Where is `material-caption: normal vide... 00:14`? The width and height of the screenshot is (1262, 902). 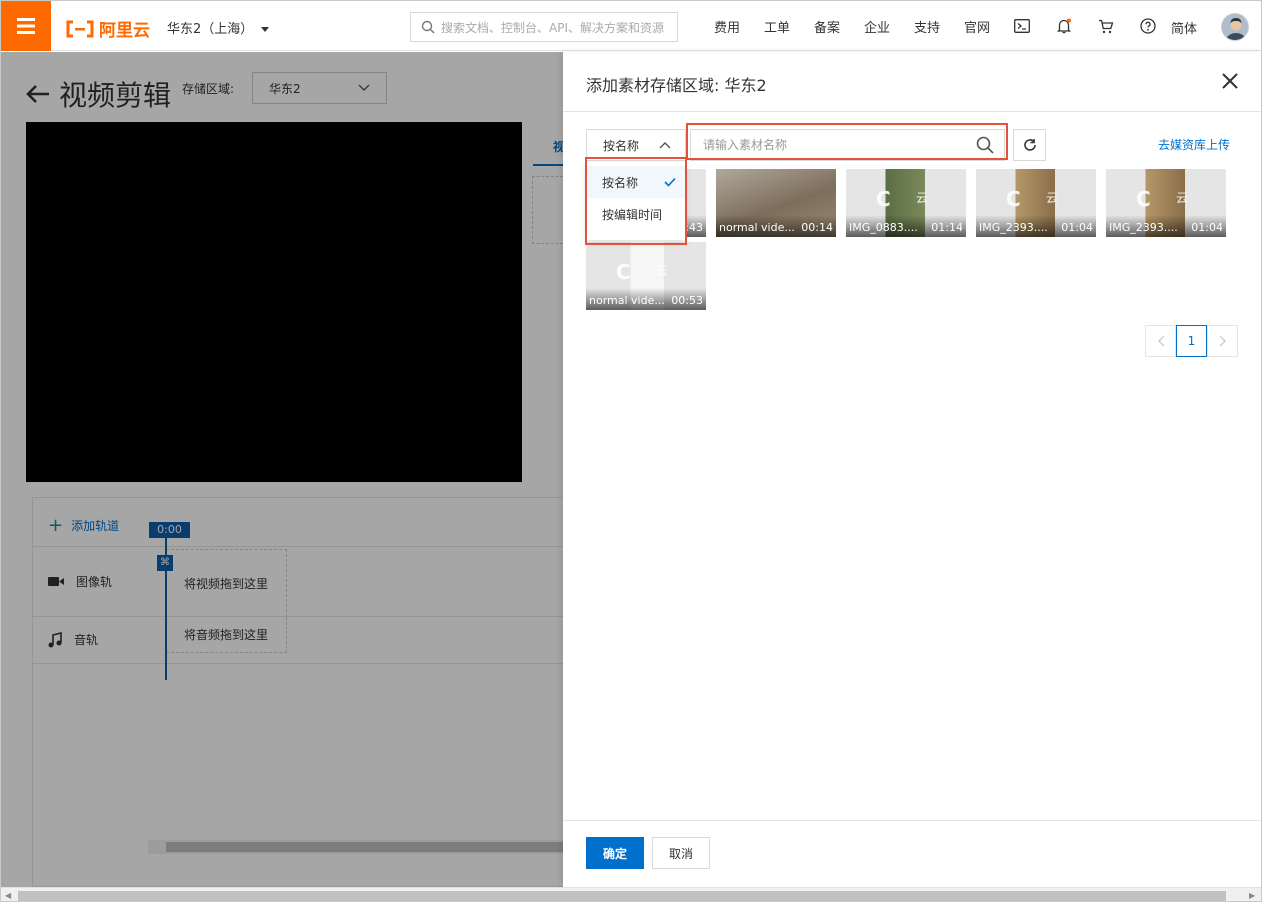
material-caption: normal vide... 00:14 is located at coordinates (776, 226).